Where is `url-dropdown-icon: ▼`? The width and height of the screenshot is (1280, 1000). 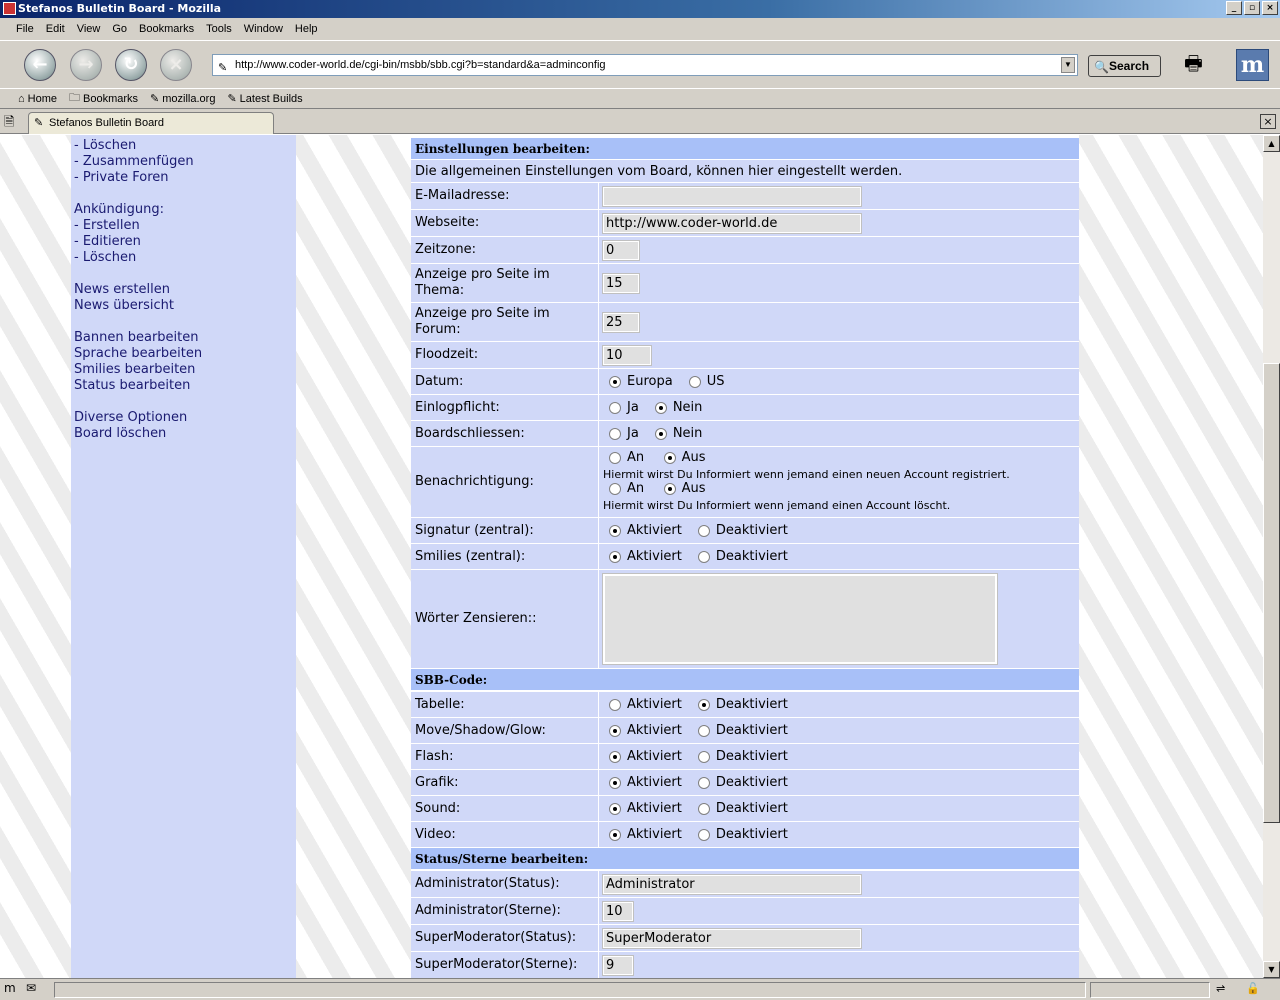 url-dropdown-icon: ▼ is located at coordinates (1068, 65).